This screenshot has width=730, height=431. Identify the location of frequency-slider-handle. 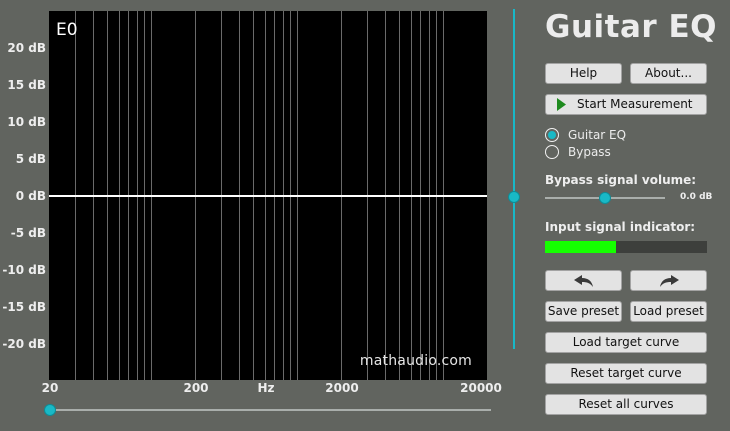
(50, 410).